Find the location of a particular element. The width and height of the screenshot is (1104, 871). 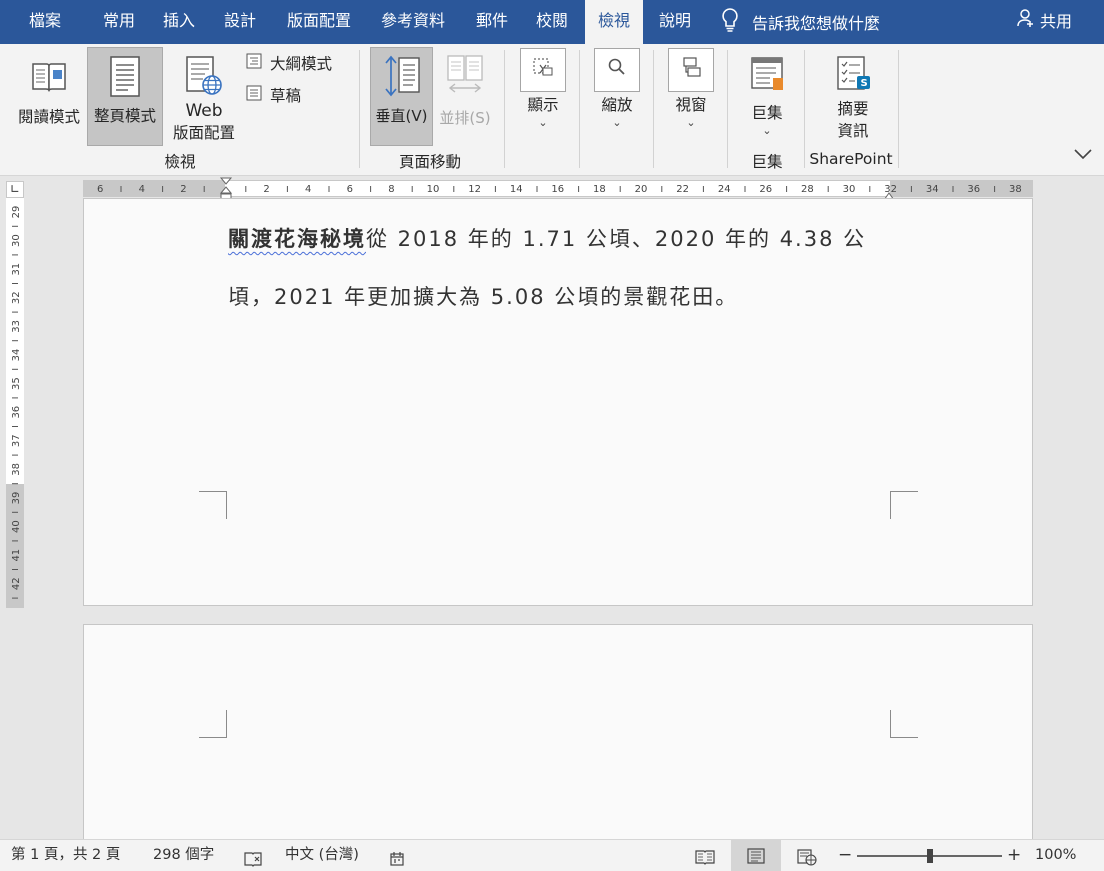

zoom-in-button: + is located at coordinates (1014, 855).